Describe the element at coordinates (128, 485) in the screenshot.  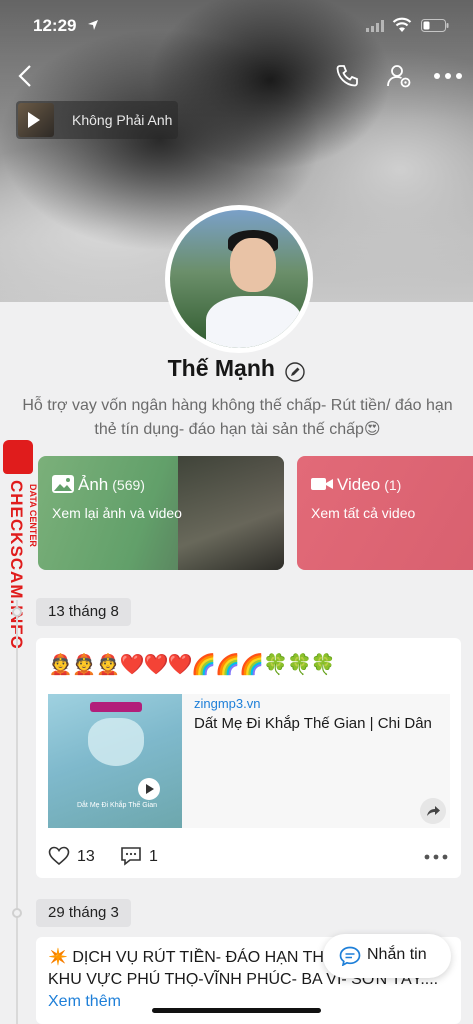
I see `photos-count: (569)` at that location.